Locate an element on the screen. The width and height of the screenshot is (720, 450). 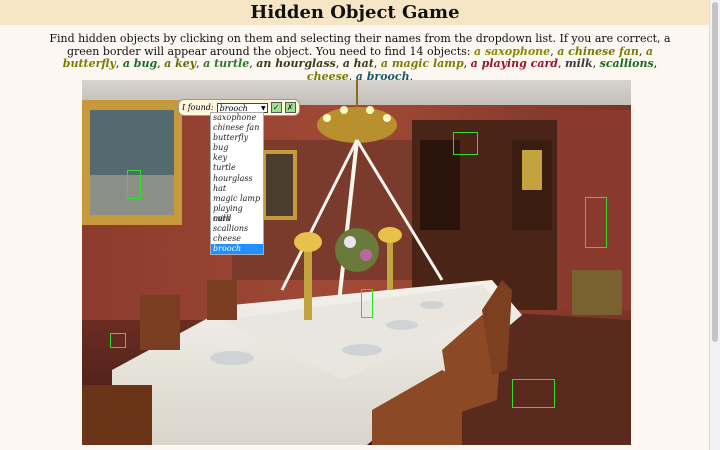
dropdown-option: hat is located at coordinates (237, 189).